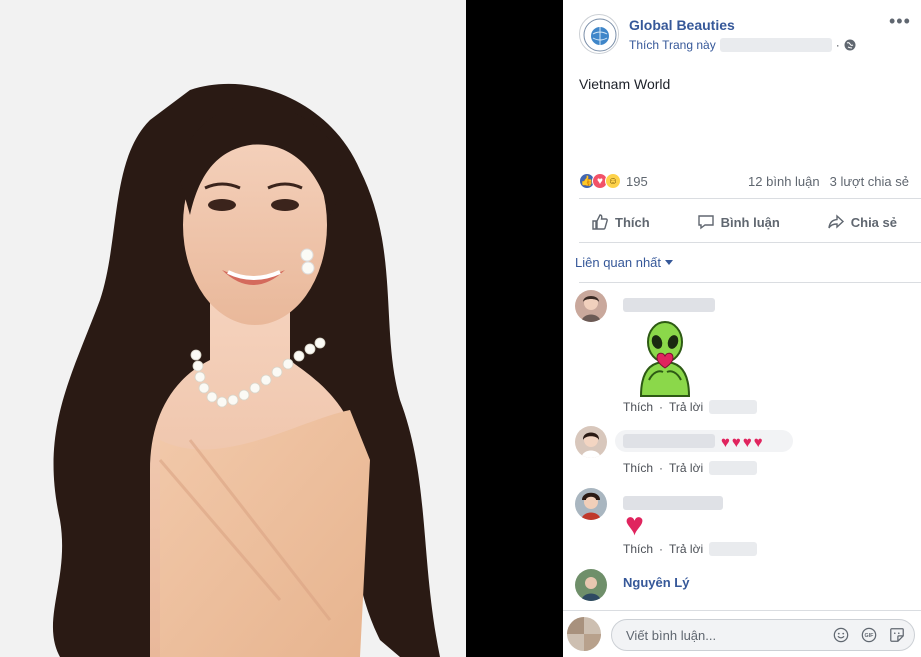 Image resolution: width=921 pixels, height=657 pixels. I want to click on page-meta: Thích Trang này ·, so click(742, 45).